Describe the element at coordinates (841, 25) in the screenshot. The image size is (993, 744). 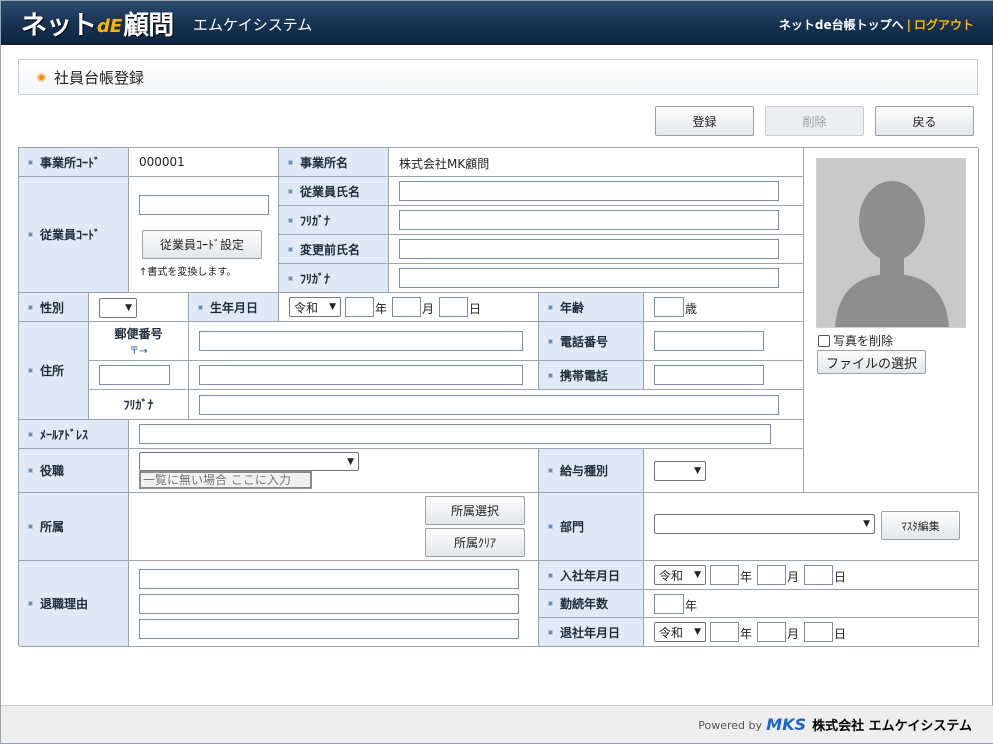
I see `top-page-link: ネットde台帳トップへ` at that location.